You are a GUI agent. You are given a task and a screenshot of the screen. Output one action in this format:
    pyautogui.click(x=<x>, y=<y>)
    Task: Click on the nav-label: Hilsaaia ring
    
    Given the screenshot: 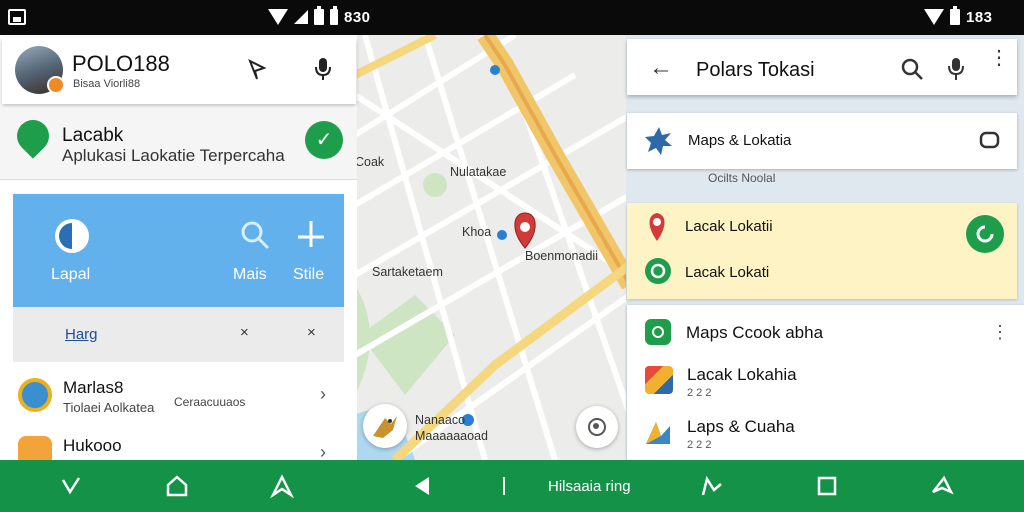 What is the action you would take?
    pyautogui.click(x=589, y=486)
    